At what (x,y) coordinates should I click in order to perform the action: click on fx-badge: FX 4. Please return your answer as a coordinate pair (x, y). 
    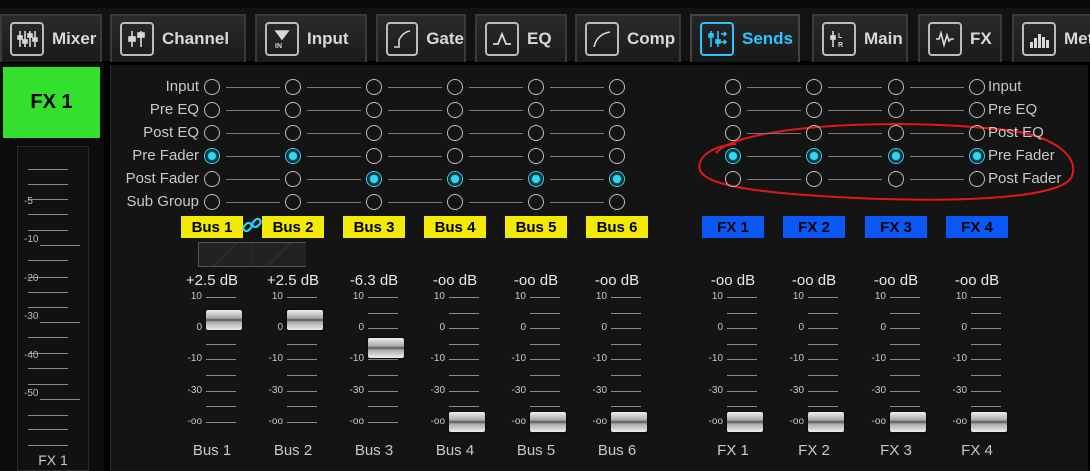
    Looking at the image, I should click on (977, 227).